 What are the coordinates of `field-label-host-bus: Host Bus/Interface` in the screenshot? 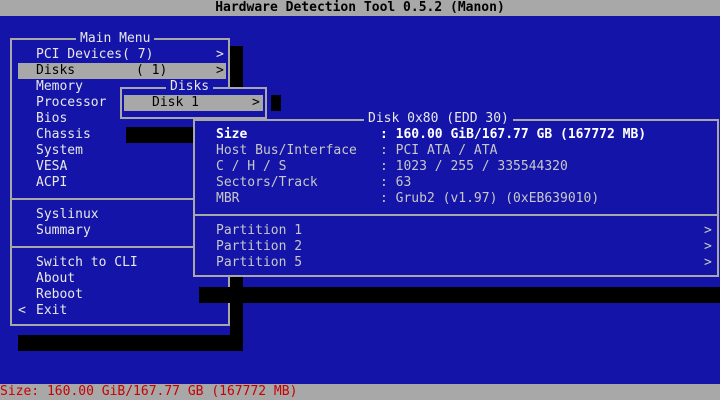 It's located at (286, 150).